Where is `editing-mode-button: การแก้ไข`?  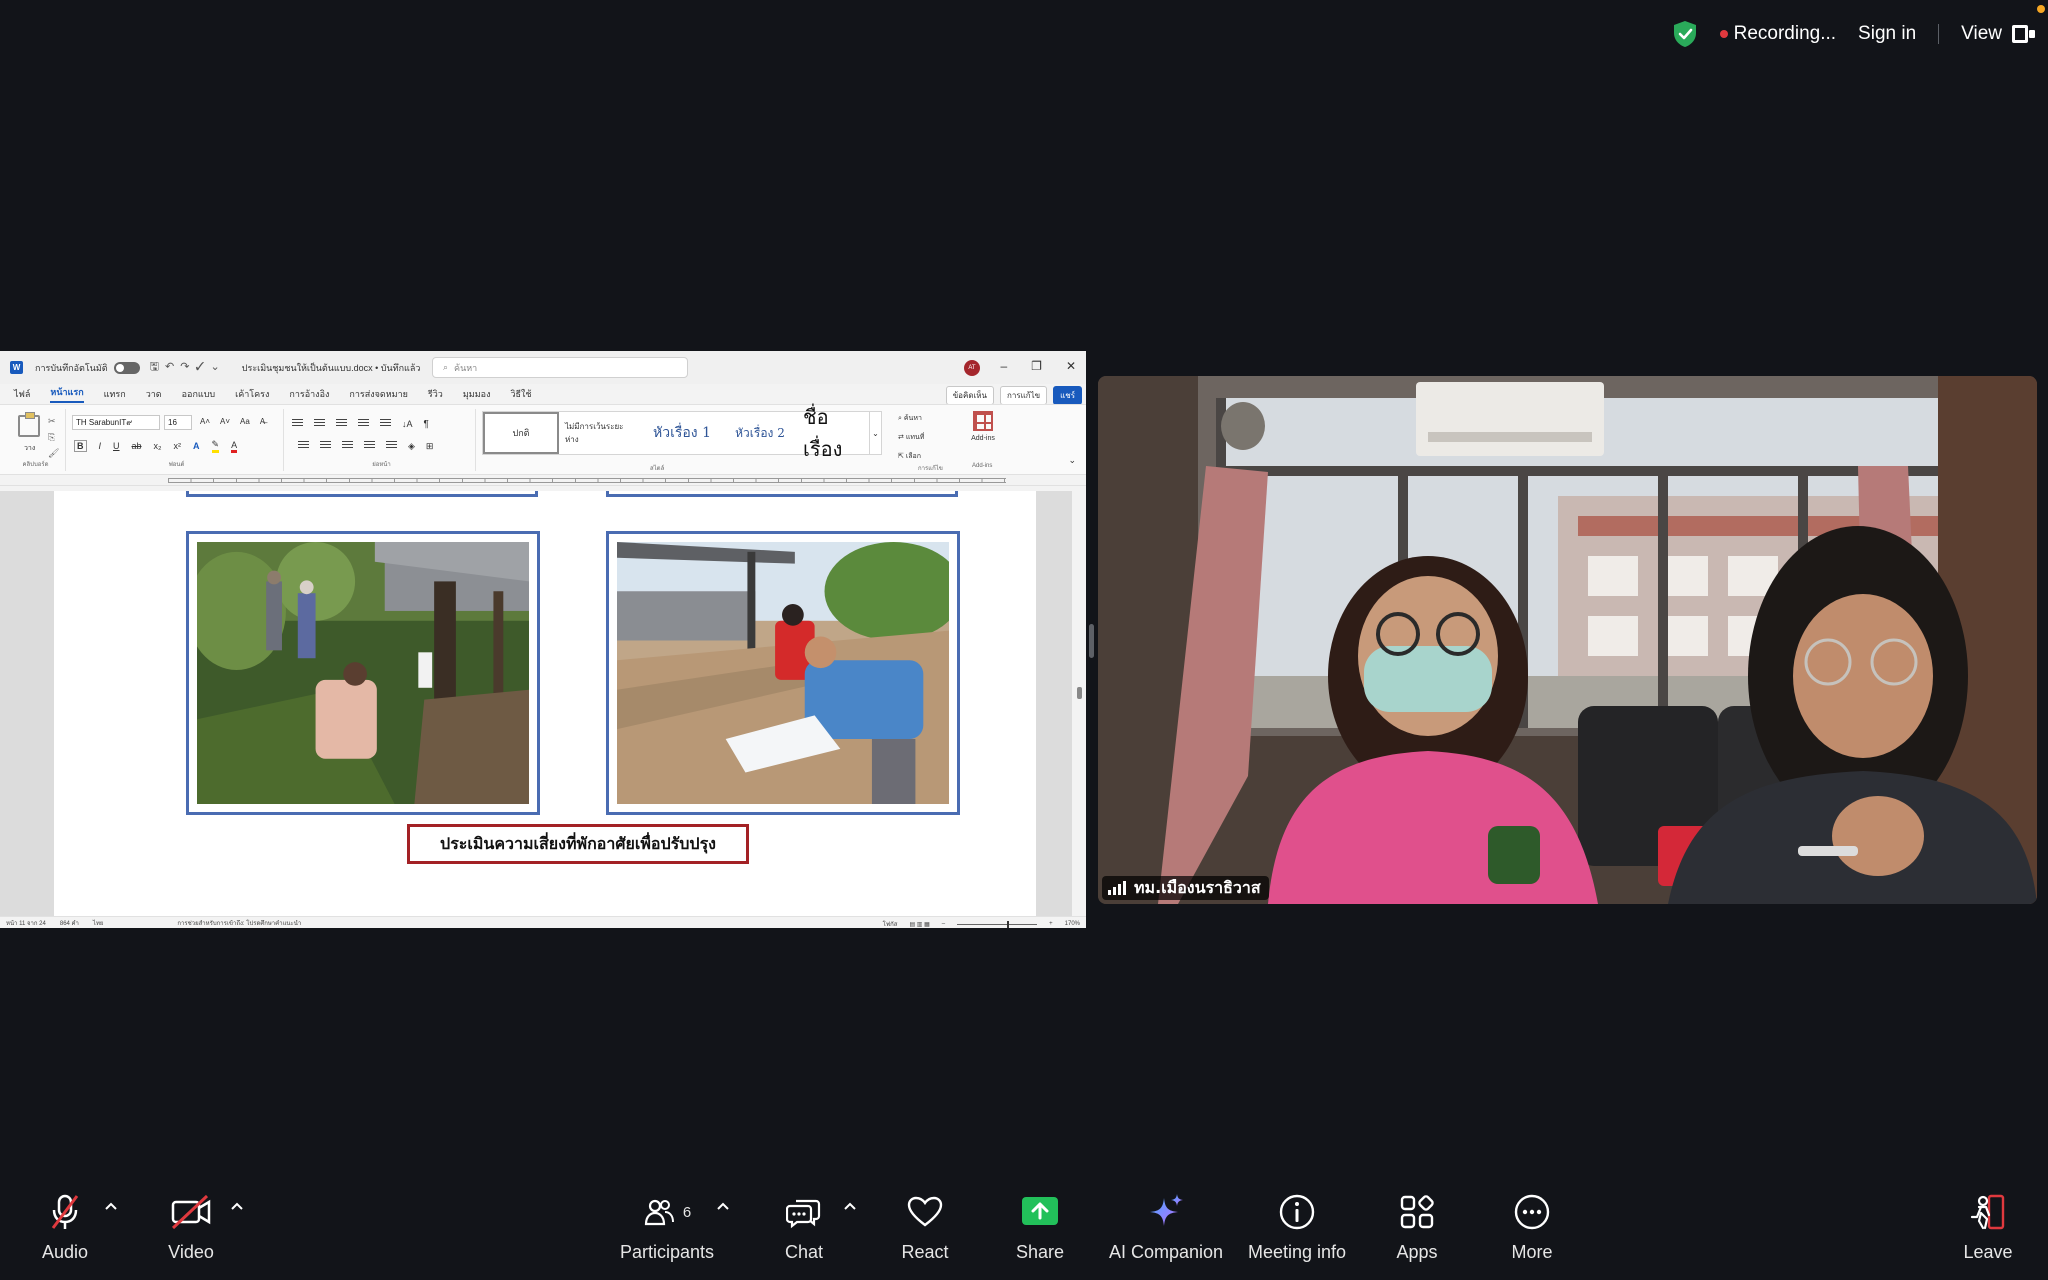
editing-mode-button: การแก้ไข is located at coordinates (1023, 395).